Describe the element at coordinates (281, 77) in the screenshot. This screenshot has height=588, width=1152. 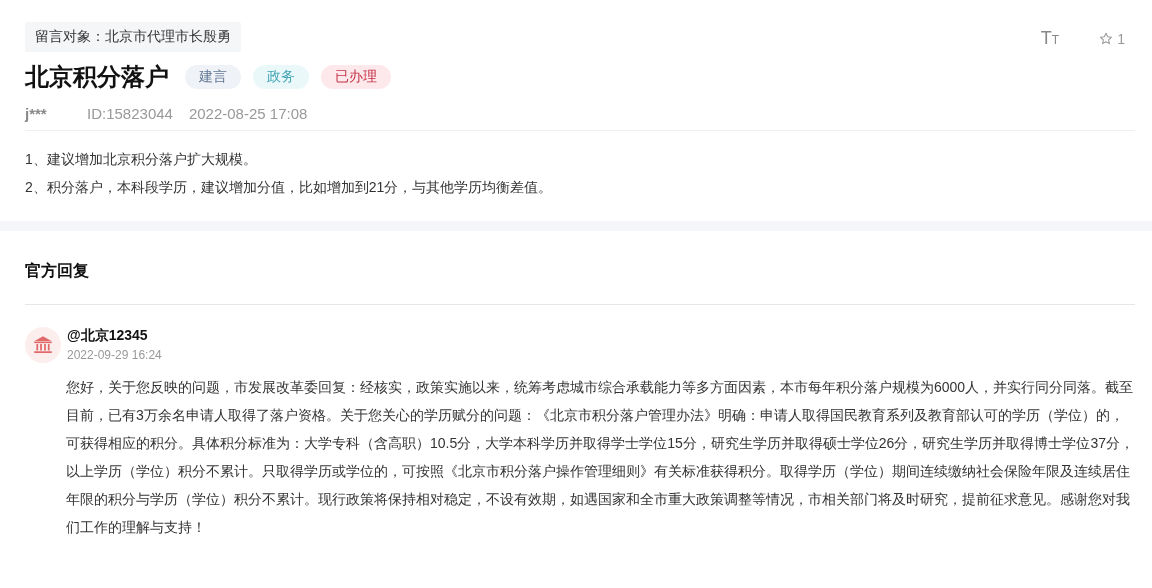
I see `category-tag: 政务` at that location.